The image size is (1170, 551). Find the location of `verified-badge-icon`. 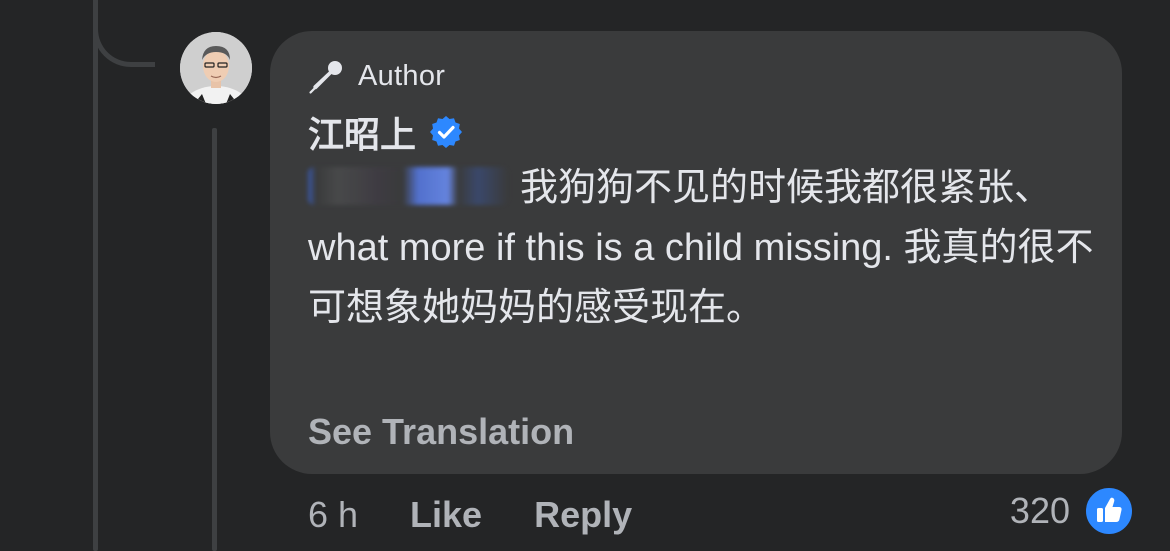

verified-badge-icon is located at coordinates (446, 132).